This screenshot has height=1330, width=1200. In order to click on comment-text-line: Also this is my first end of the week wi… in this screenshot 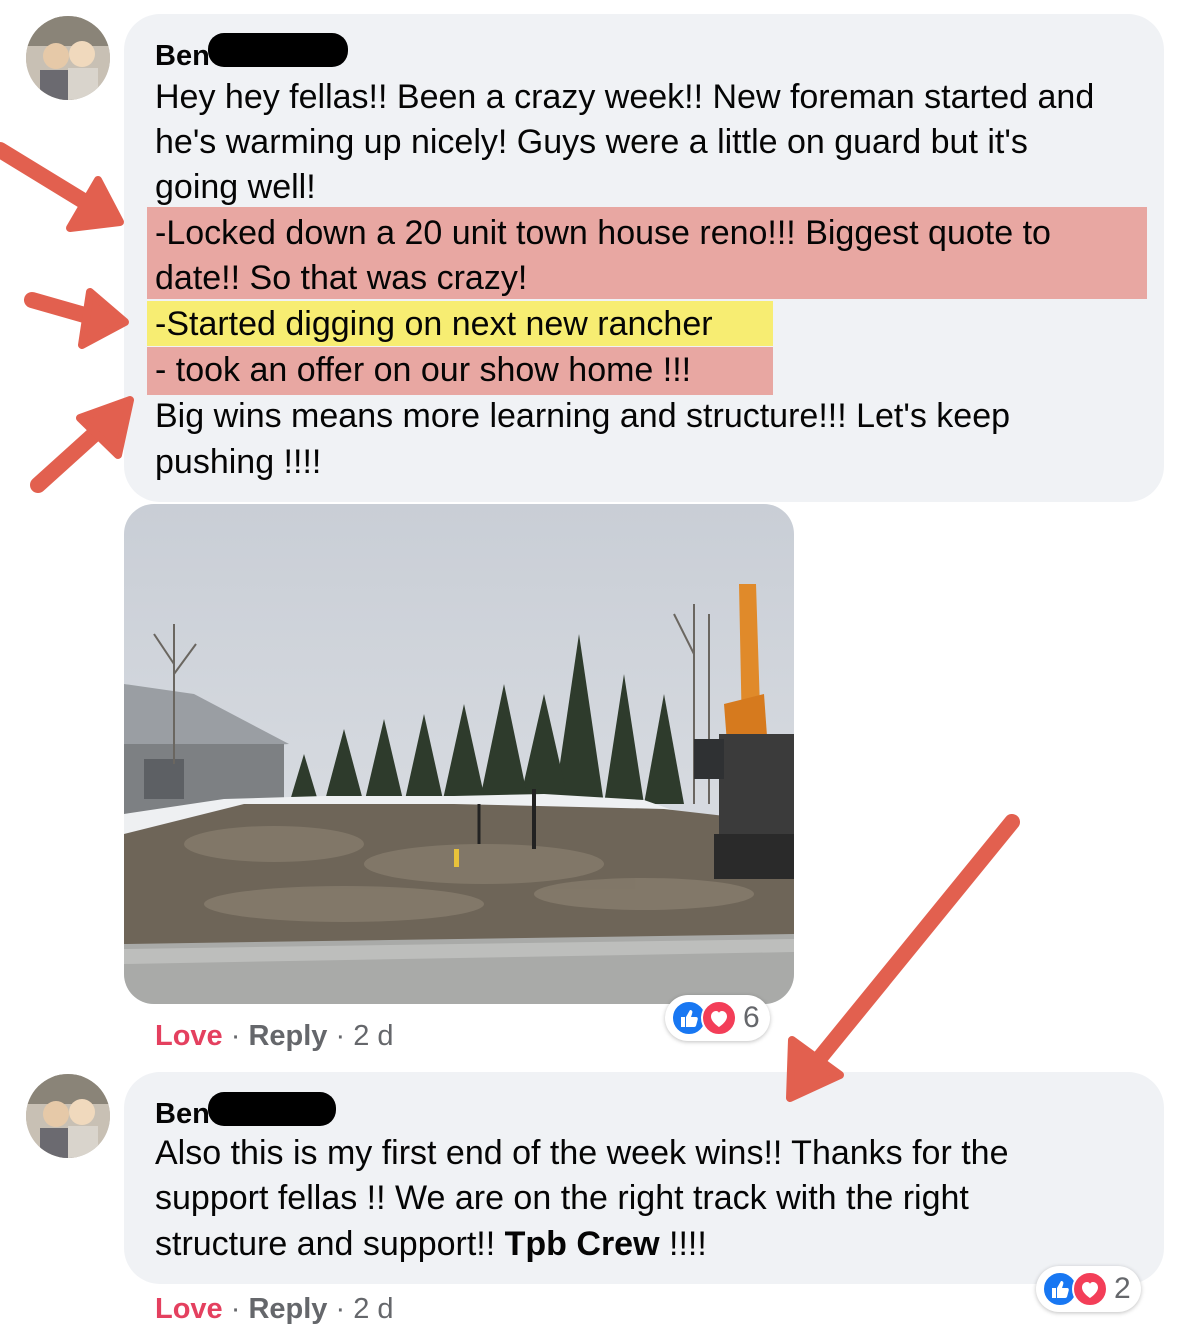, I will do `click(582, 1153)`.